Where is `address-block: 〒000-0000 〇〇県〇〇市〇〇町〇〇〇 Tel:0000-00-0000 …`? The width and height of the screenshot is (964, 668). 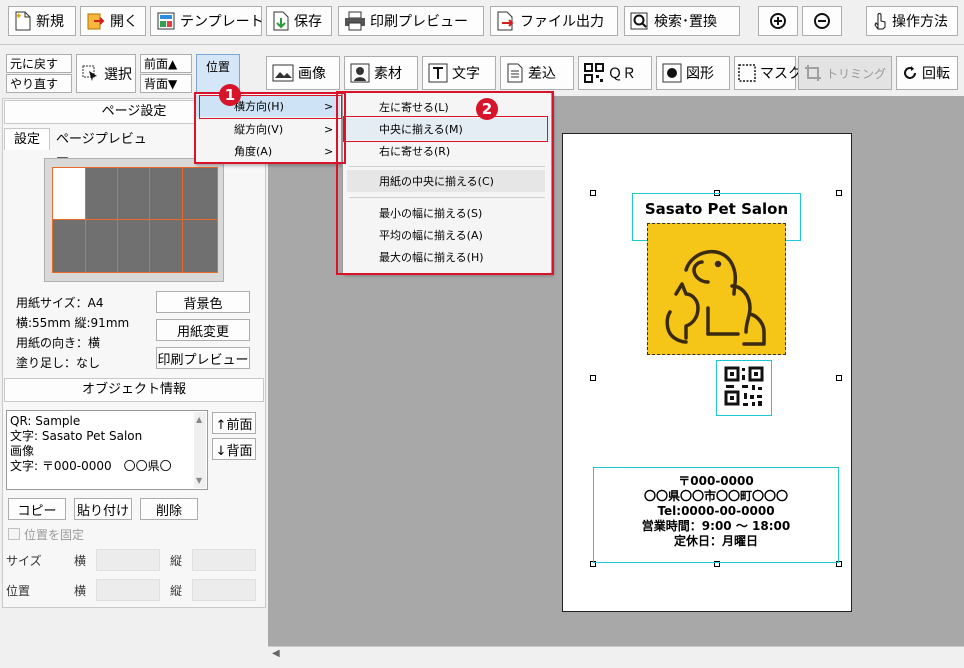
address-block: 〒000-0000 〇〇県〇〇市〇〇町〇〇〇 Tel:0000-00-0000 … is located at coordinates (716, 511).